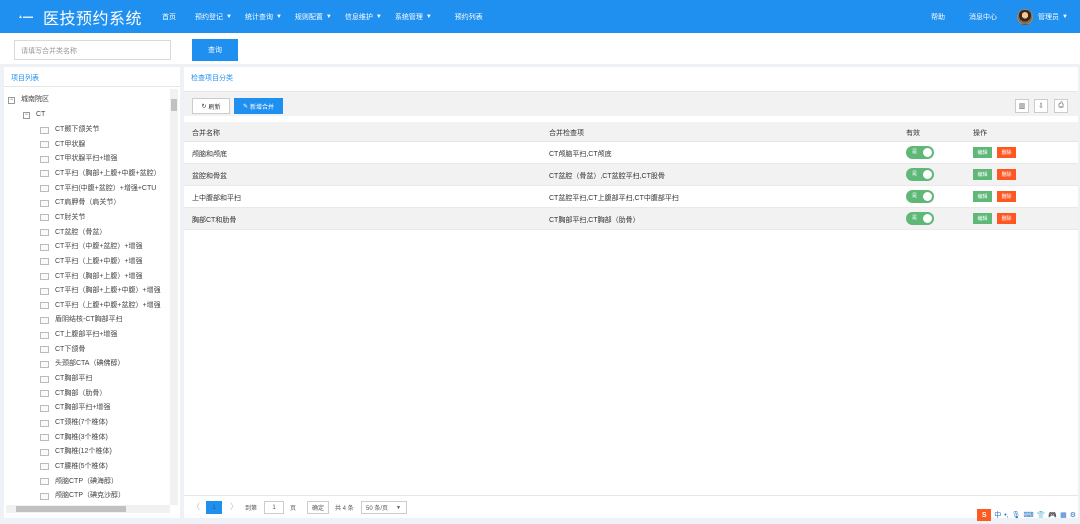 The width and height of the screenshot is (1080, 524). Describe the element at coordinates (263, 17) in the screenshot. I see `nav-statistics: 统计查询 ▼` at that location.